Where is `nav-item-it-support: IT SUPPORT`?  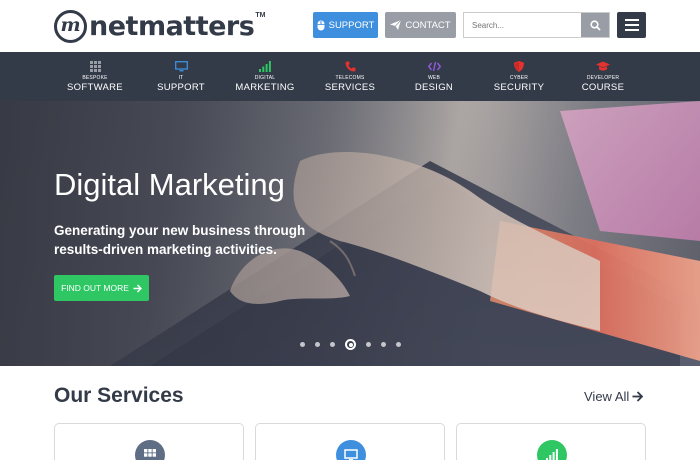 nav-item-it-support: IT SUPPORT is located at coordinates (181, 76).